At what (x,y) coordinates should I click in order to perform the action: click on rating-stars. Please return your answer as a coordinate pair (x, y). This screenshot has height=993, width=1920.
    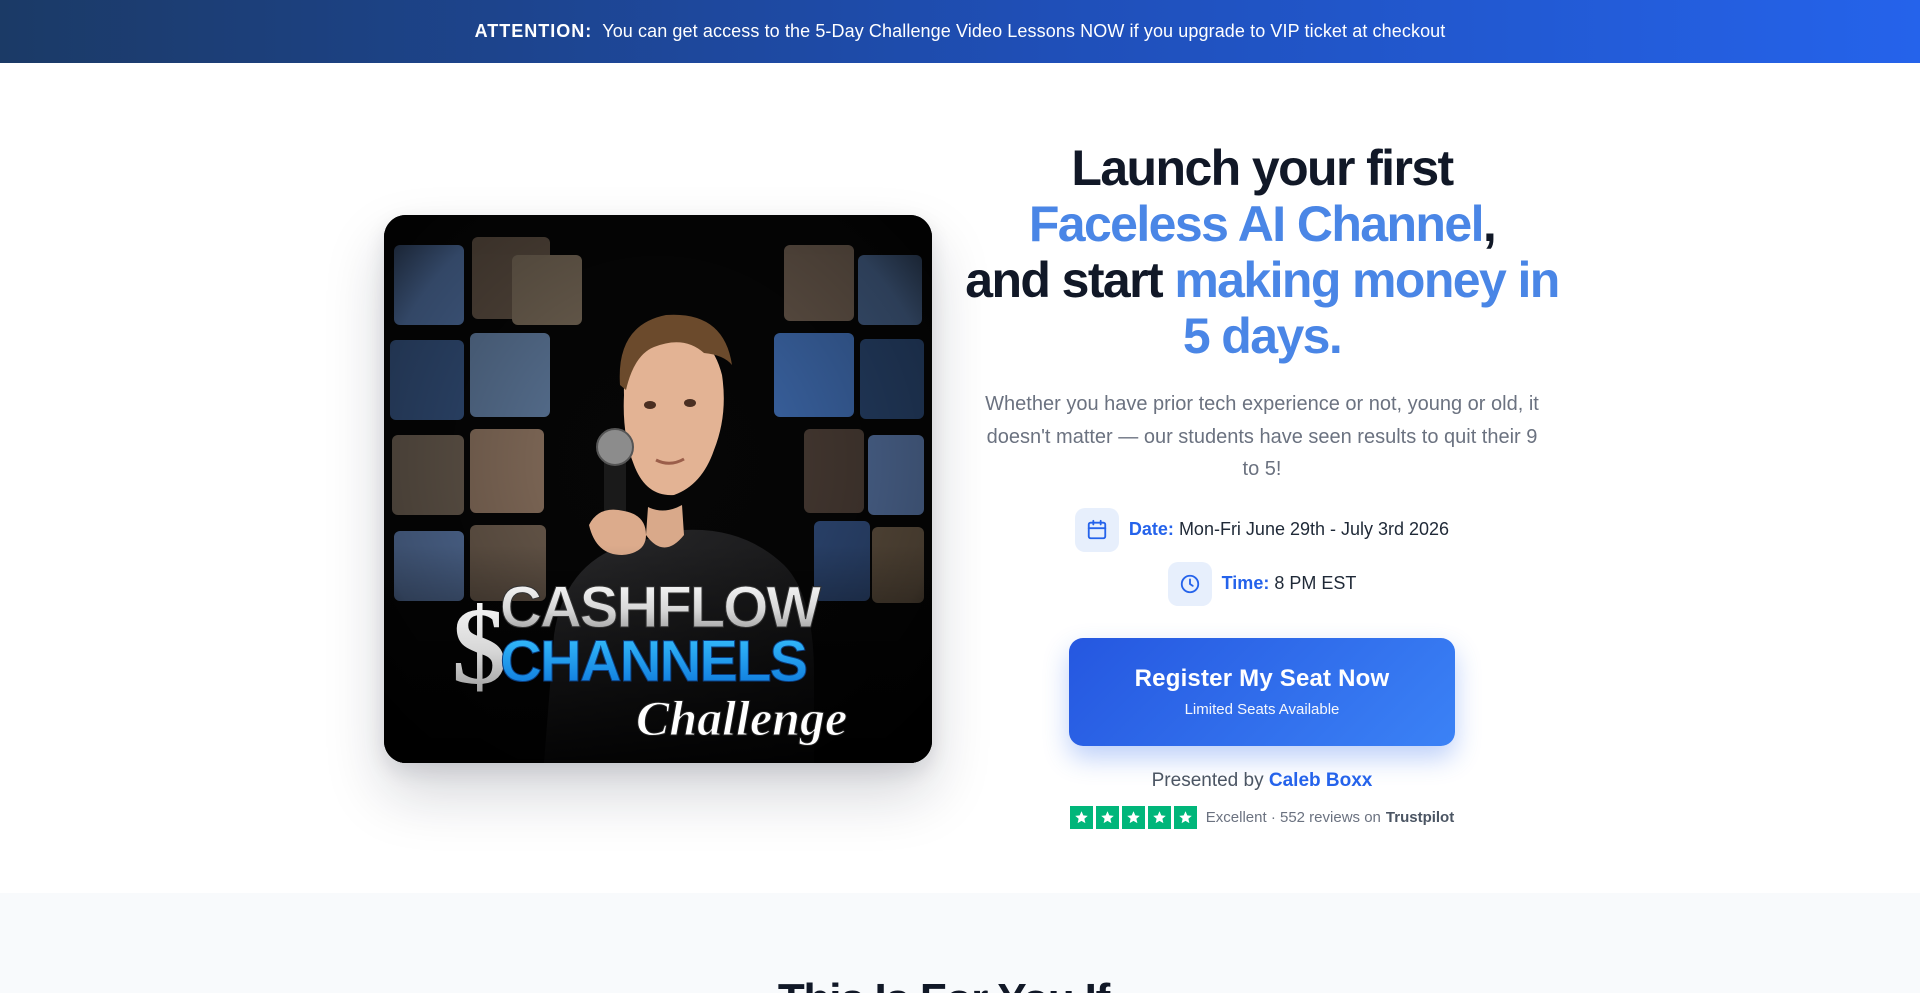
    Looking at the image, I should click on (1133, 817).